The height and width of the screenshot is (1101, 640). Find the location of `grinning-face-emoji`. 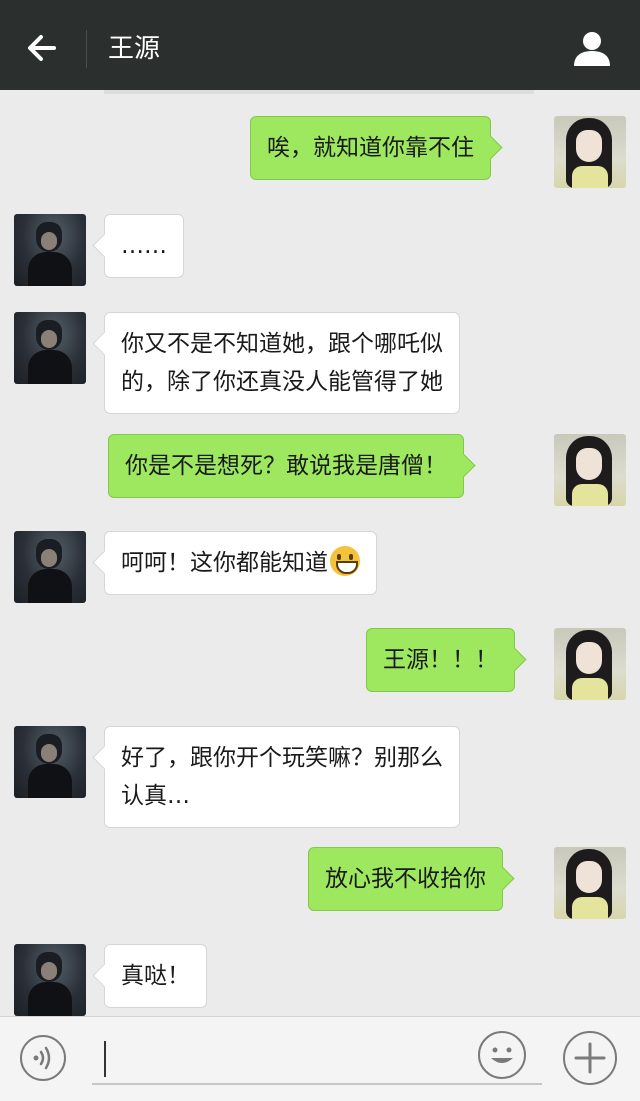

grinning-face-emoji is located at coordinates (345, 561).